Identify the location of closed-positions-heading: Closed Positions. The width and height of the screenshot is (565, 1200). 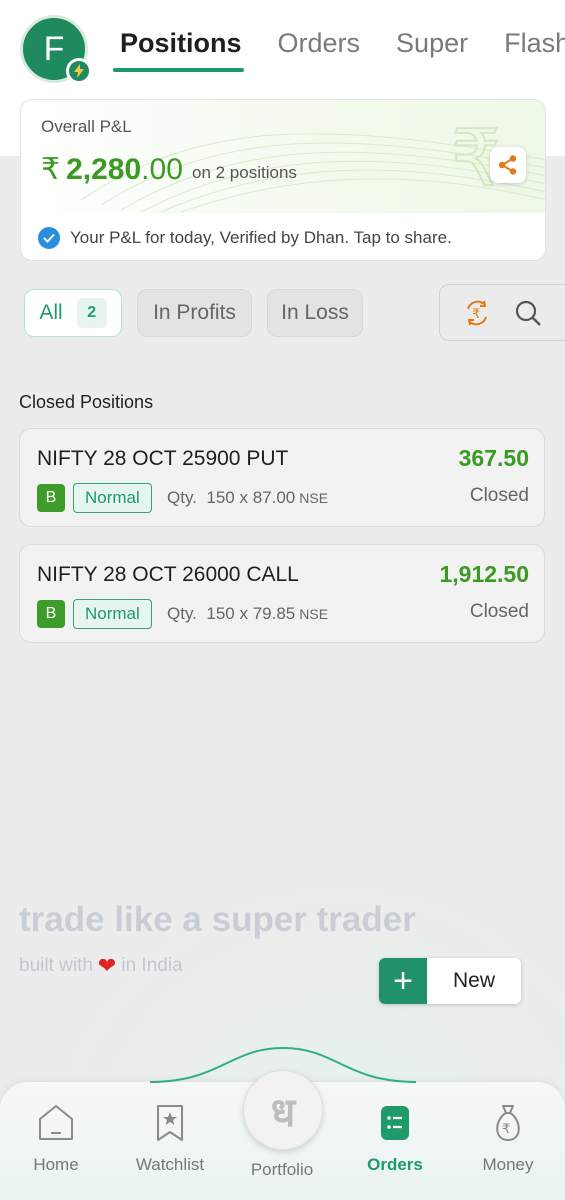
(86, 402).